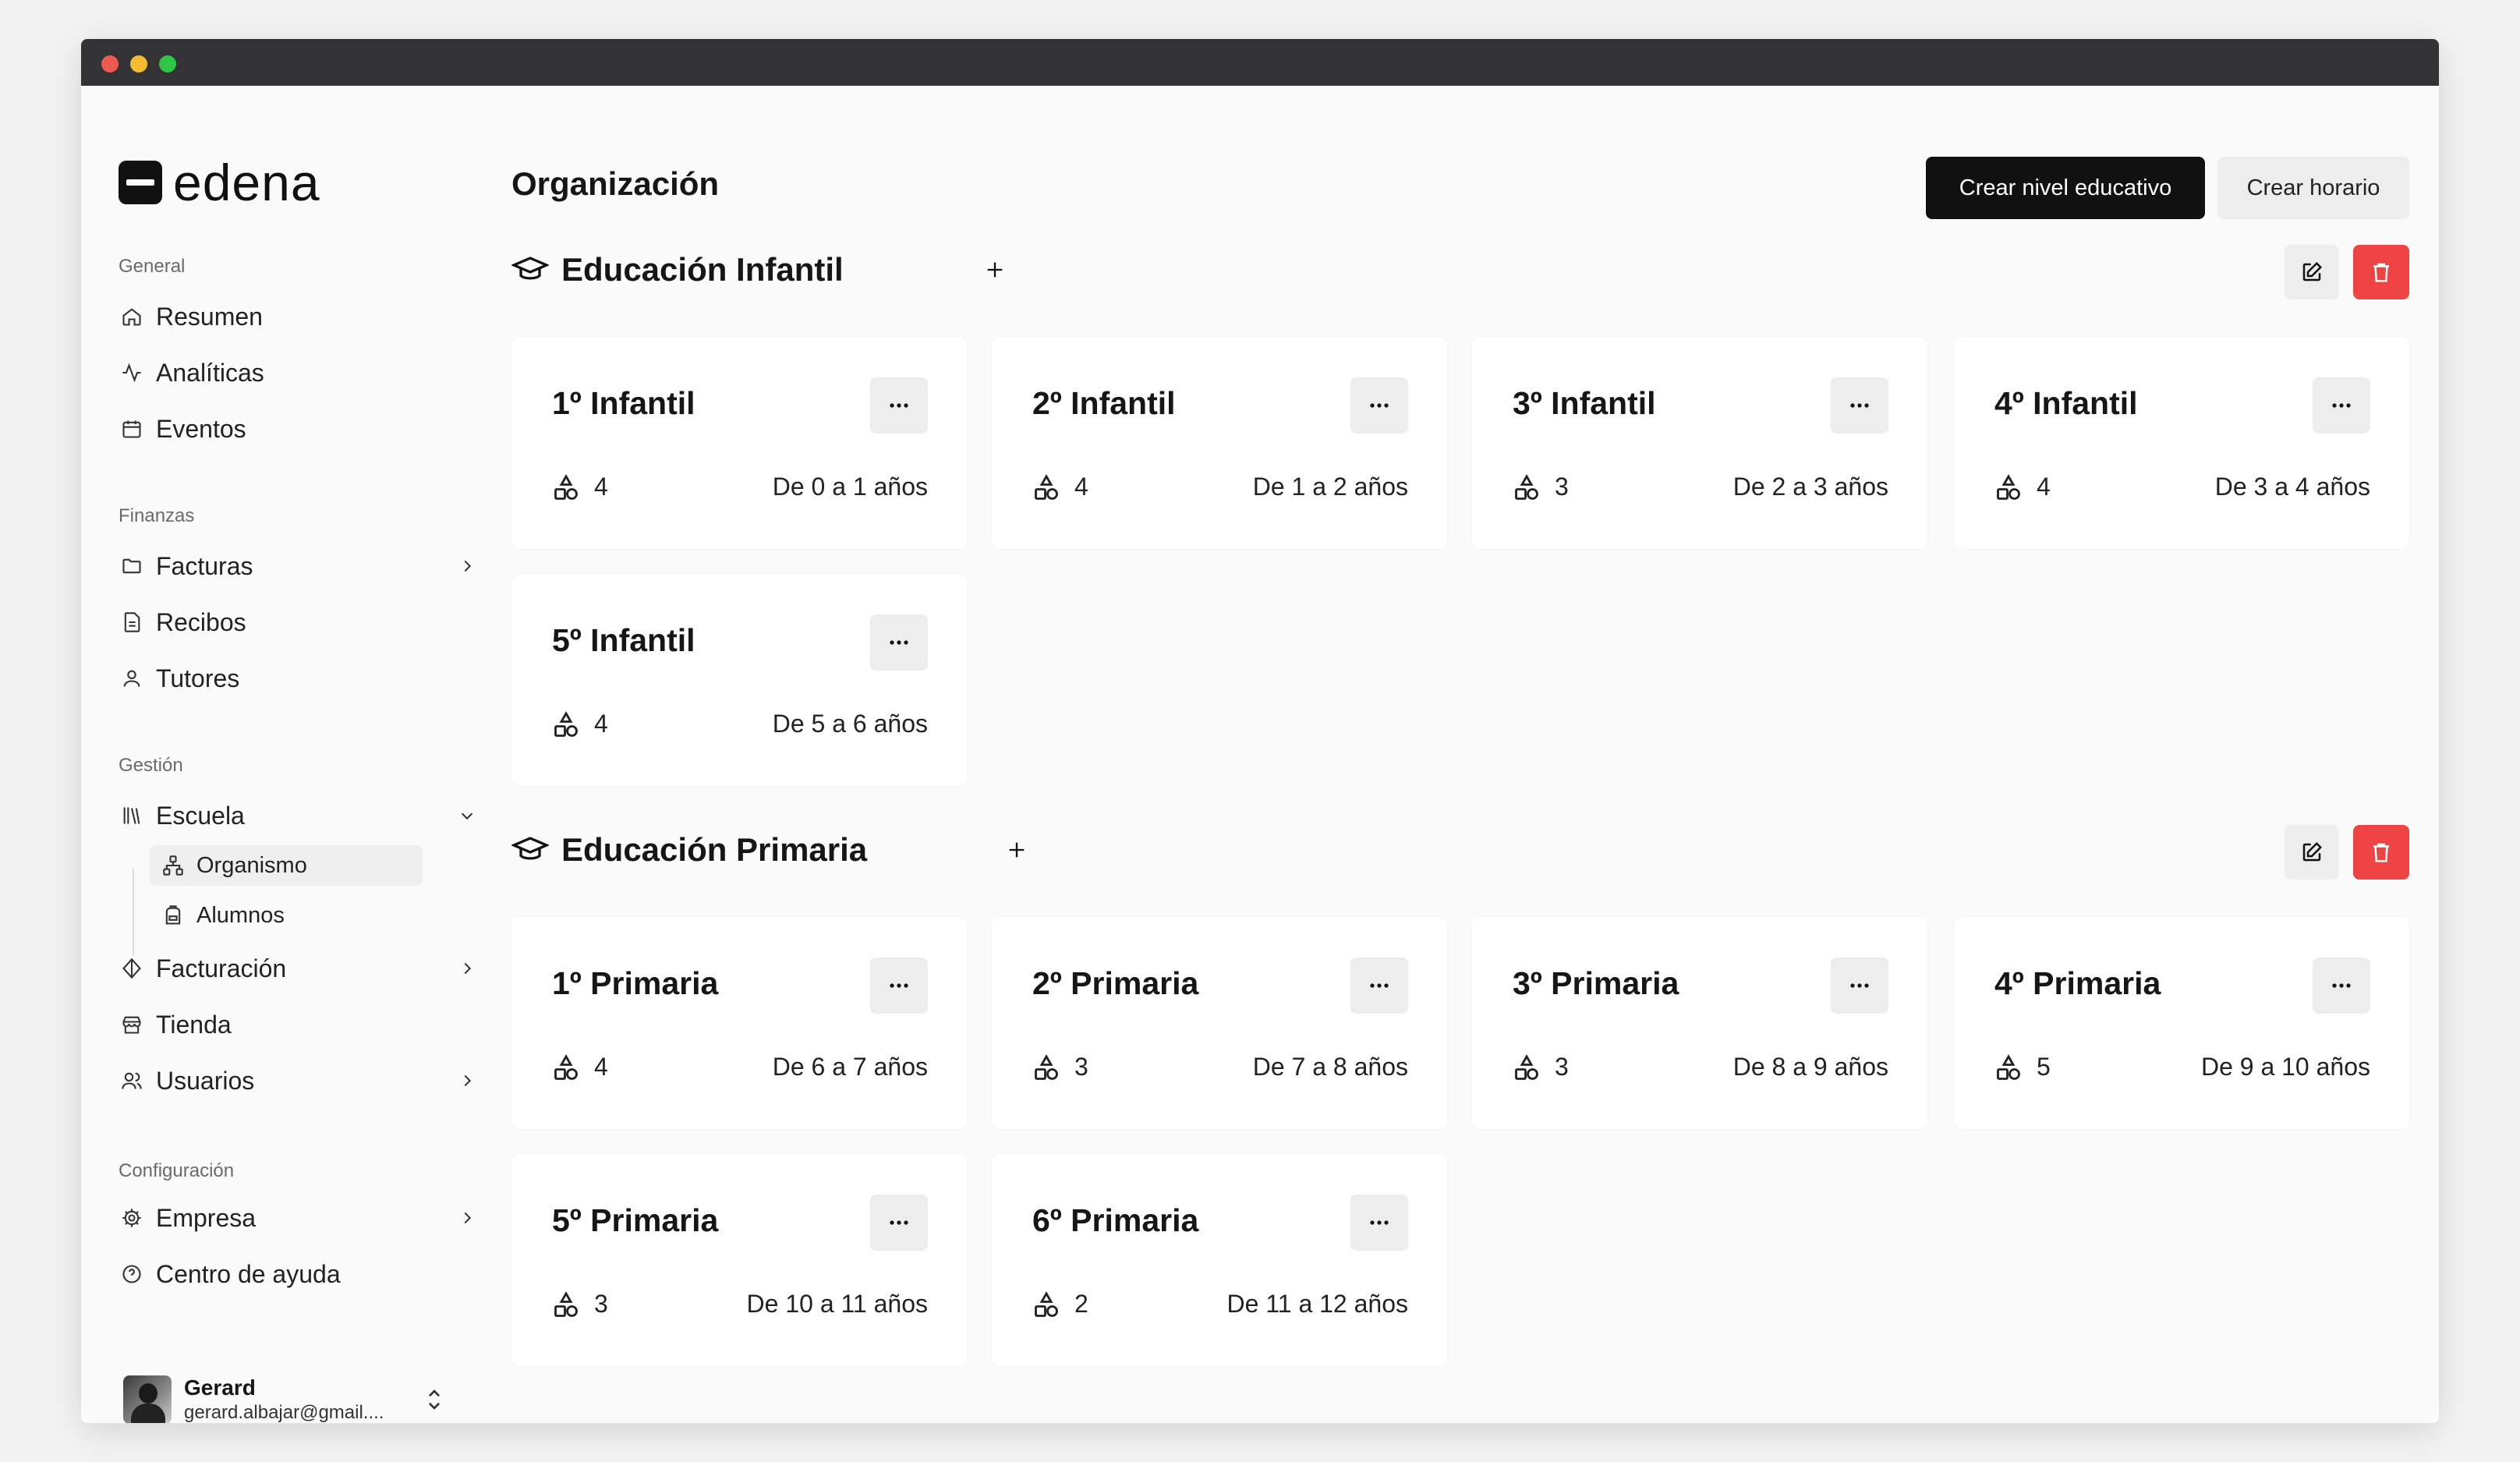  I want to click on sidebar-item-empresa: Empresa, so click(322, 1218).